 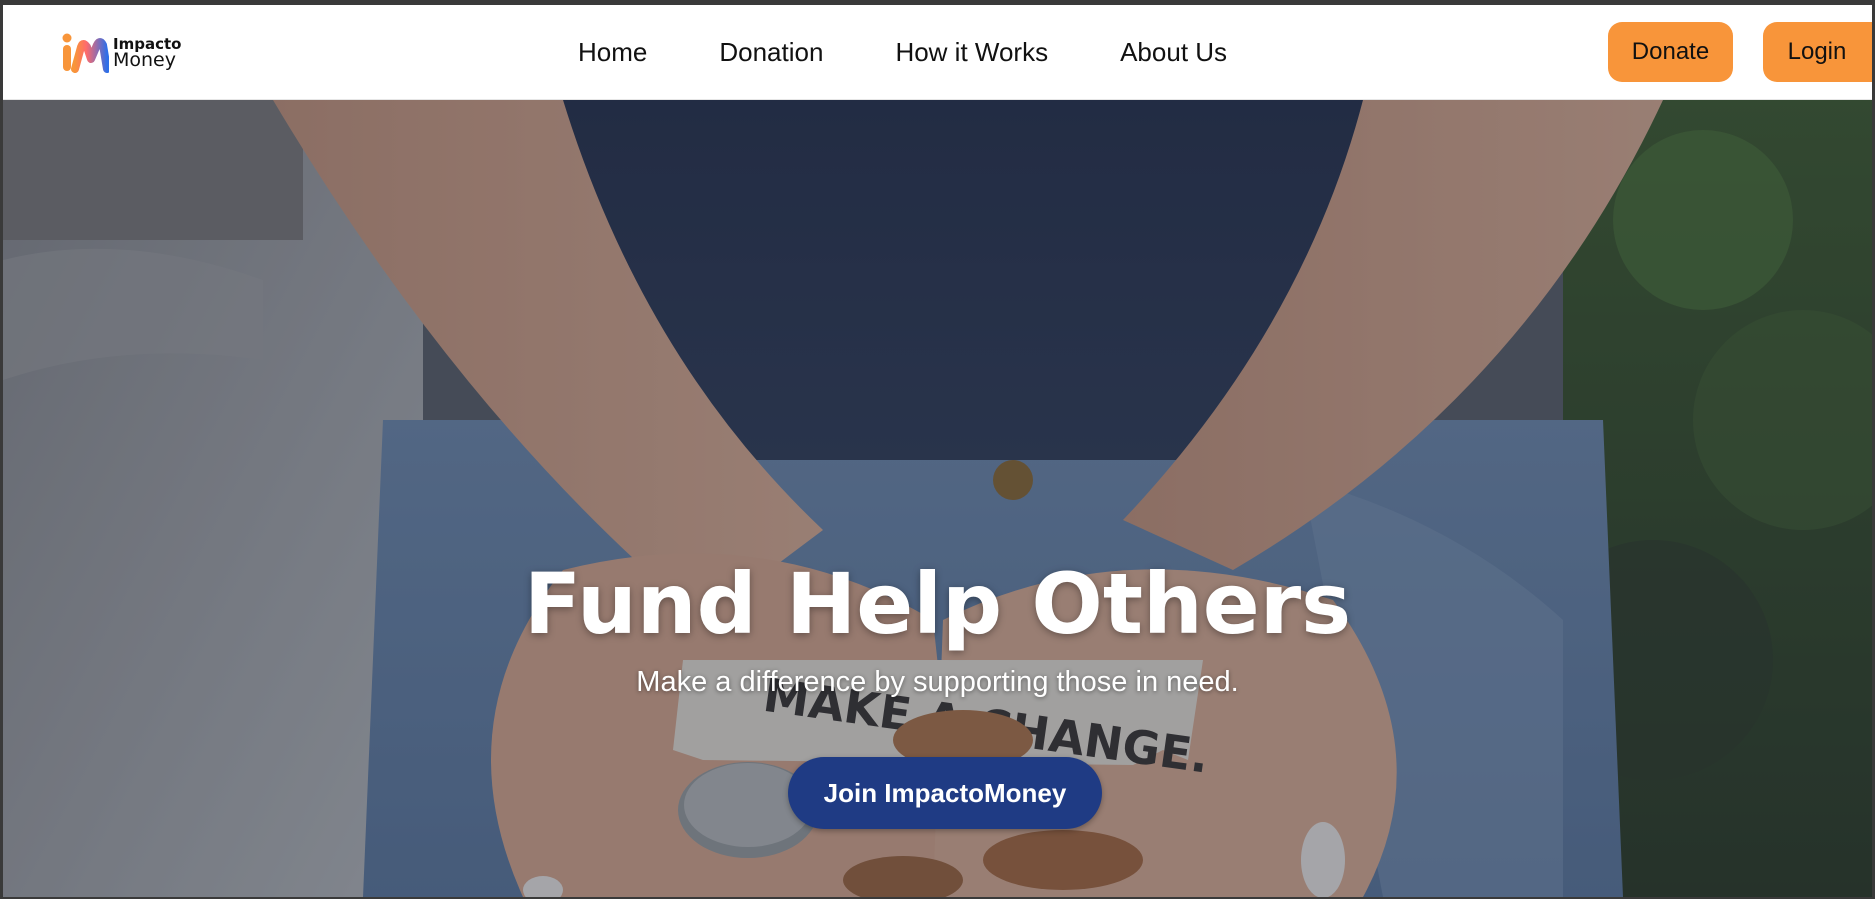 I want to click on impacto-logo-icon, so click(x=85, y=53).